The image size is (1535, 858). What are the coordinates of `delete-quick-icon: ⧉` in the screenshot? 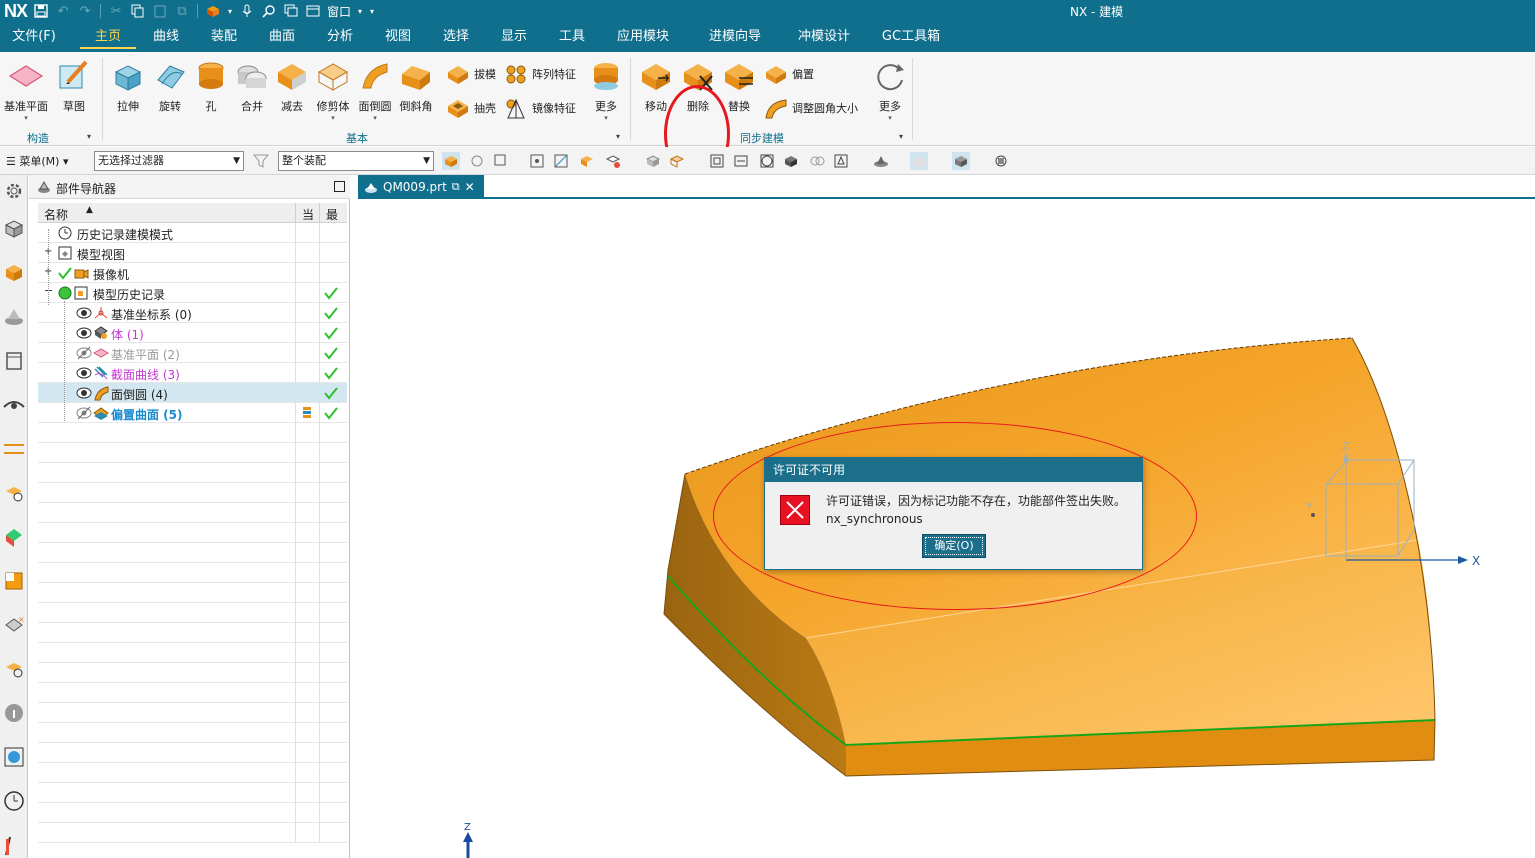 It's located at (182, 11).